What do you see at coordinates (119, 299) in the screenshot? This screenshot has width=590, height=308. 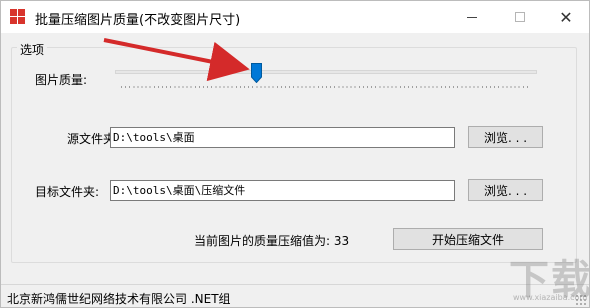 I see `status-text: 北京新鸿儒世纪网络技术有限公司 .NET组` at bounding box center [119, 299].